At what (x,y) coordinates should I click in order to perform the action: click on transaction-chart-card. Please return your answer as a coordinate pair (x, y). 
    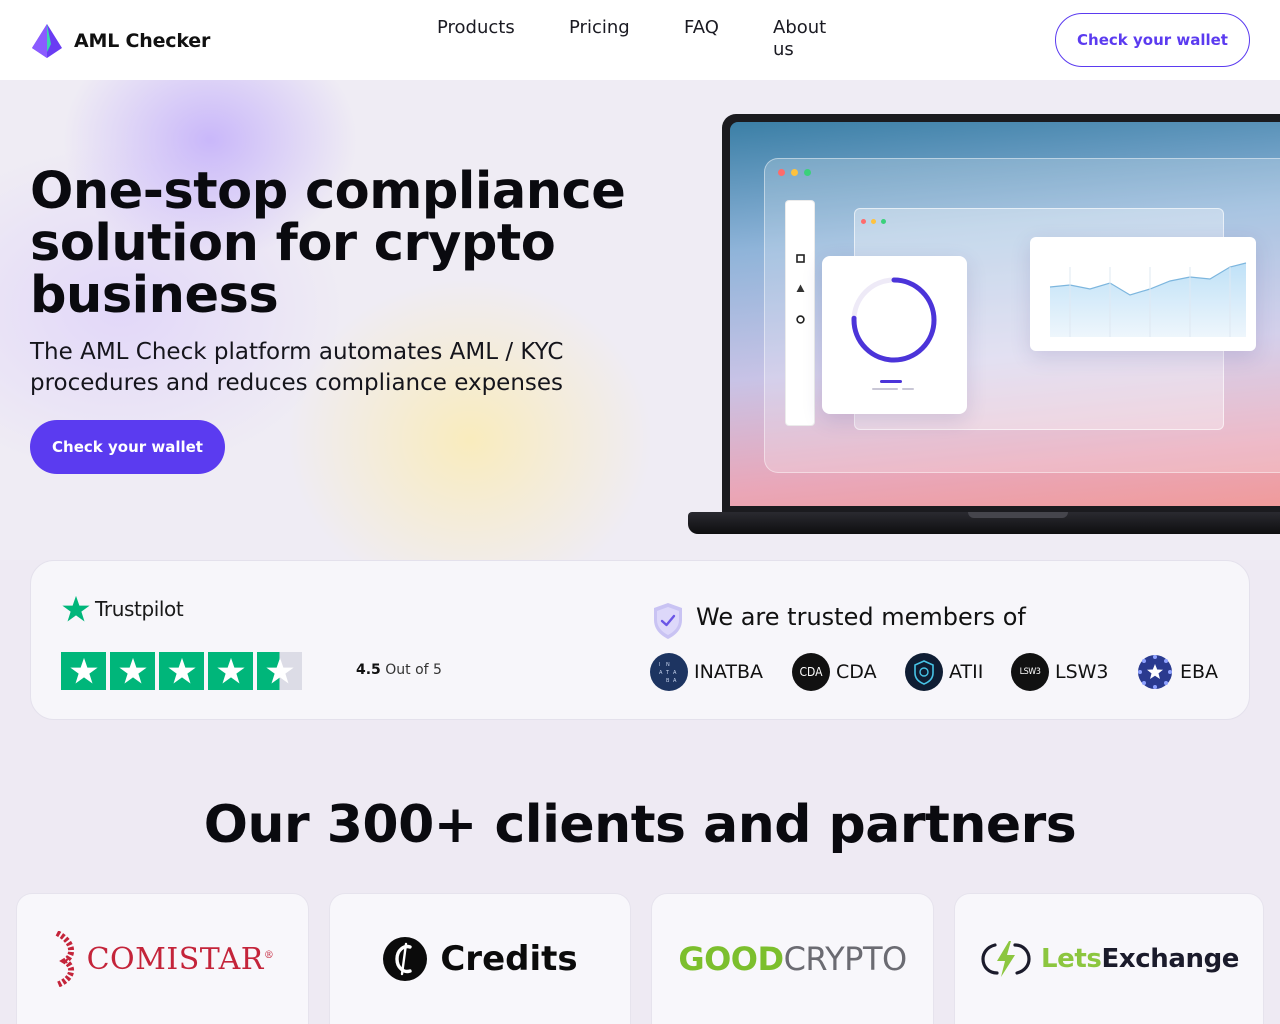
    Looking at the image, I should click on (1143, 294).